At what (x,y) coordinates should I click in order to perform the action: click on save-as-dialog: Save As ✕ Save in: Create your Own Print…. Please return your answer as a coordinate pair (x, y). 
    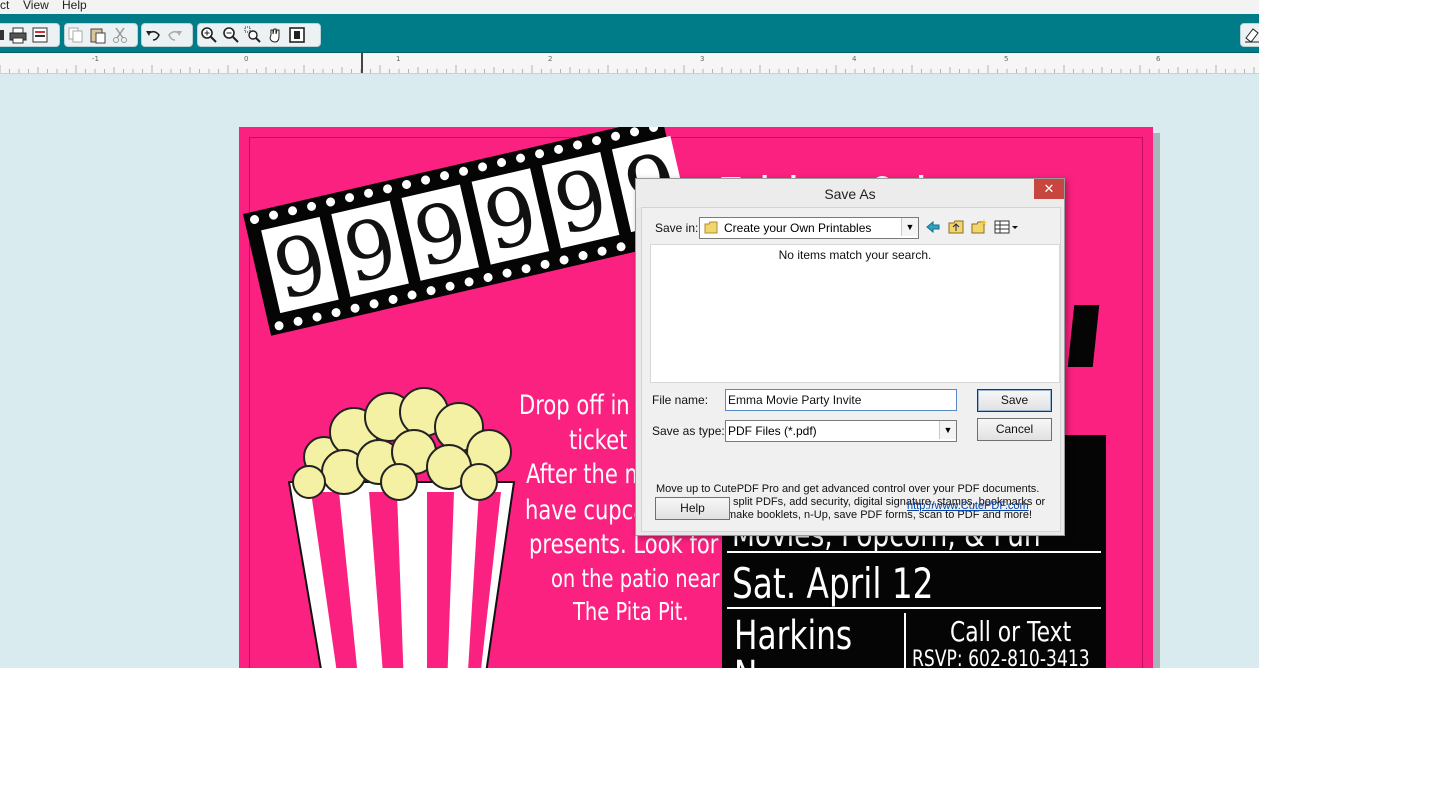
    Looking at the image, I should click on (850, 357).